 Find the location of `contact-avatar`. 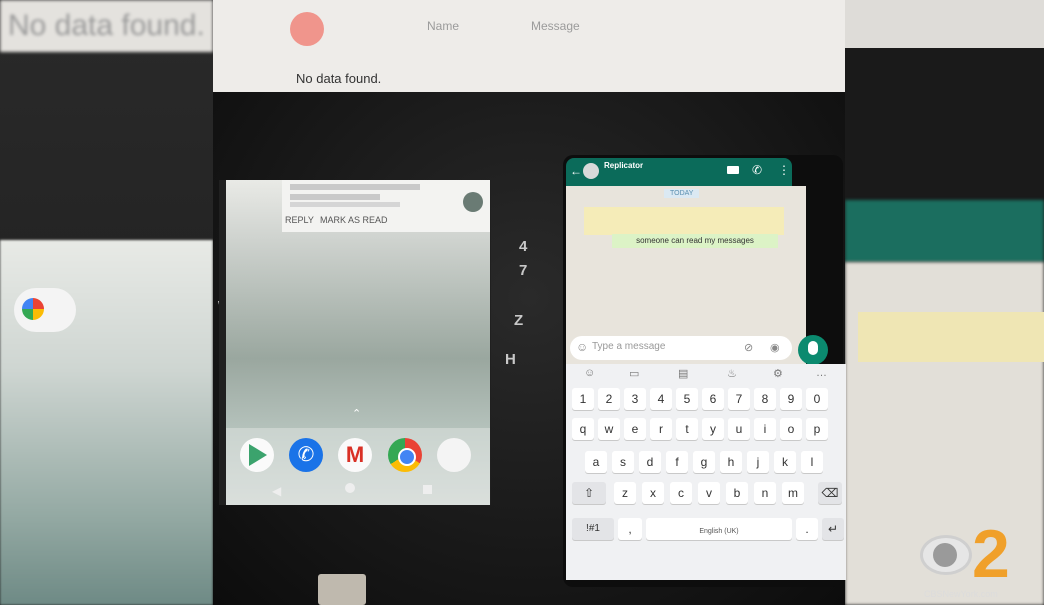

contact-avatar is located at coordinates (591, 171).